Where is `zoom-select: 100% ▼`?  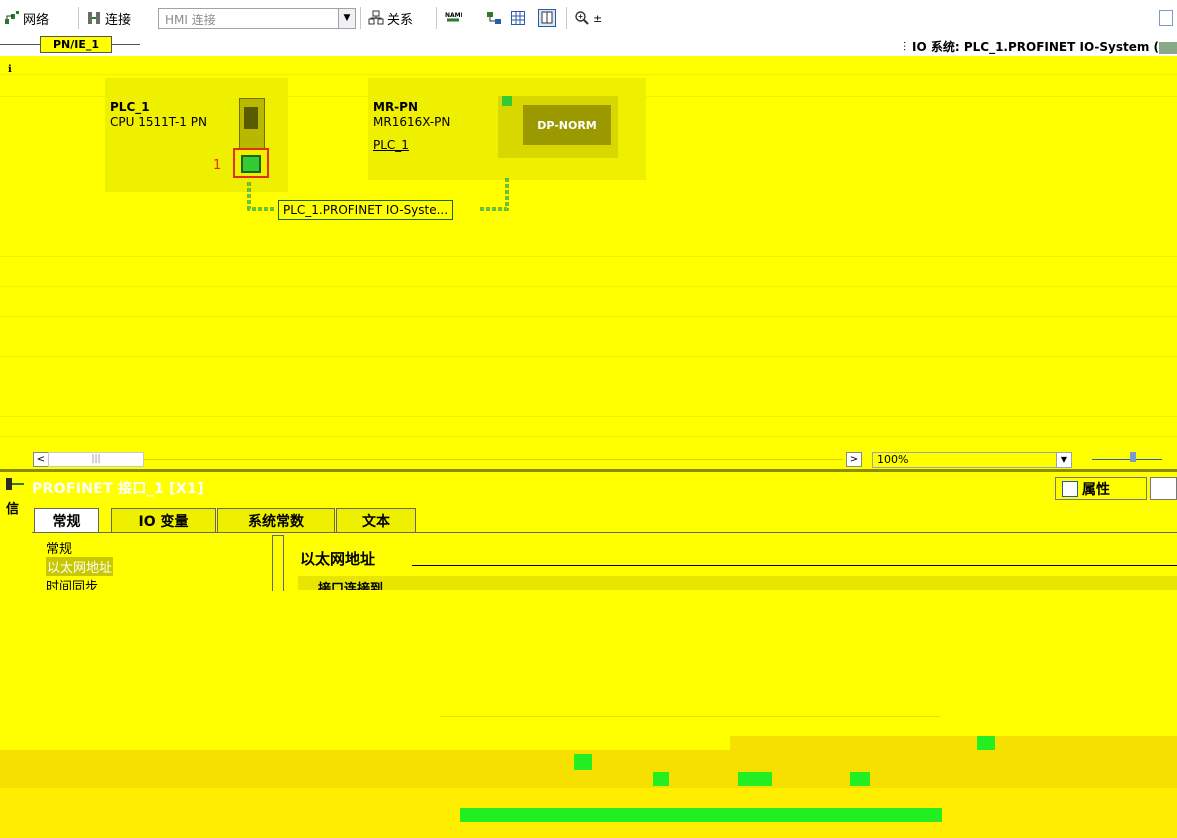 zoom-select: 100% ▼ is located at coordinates (972, 460).